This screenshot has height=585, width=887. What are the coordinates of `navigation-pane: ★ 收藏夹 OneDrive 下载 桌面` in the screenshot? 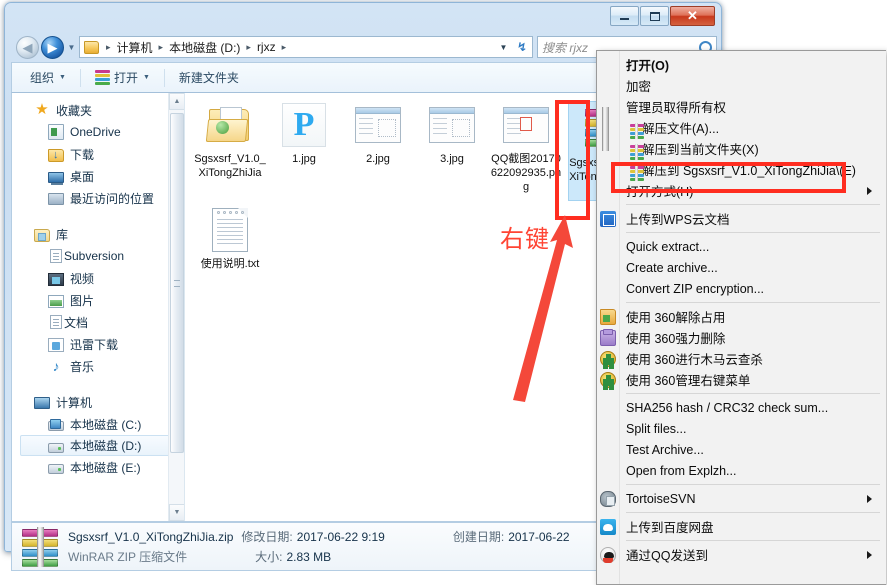 It's located at (98, 307).